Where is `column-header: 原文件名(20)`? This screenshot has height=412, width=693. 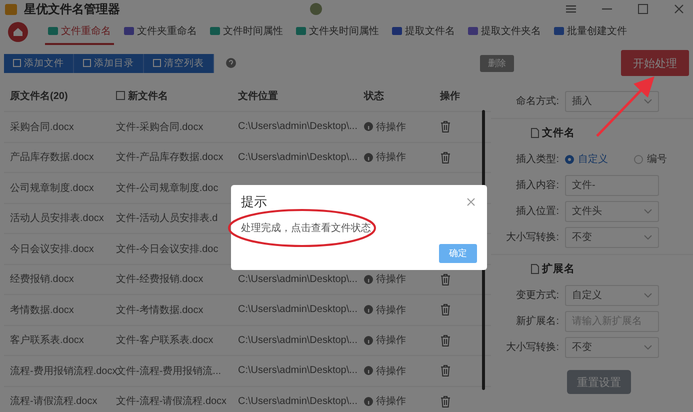
column-header: 原文件名(20) is located at coordinates (39, 96).